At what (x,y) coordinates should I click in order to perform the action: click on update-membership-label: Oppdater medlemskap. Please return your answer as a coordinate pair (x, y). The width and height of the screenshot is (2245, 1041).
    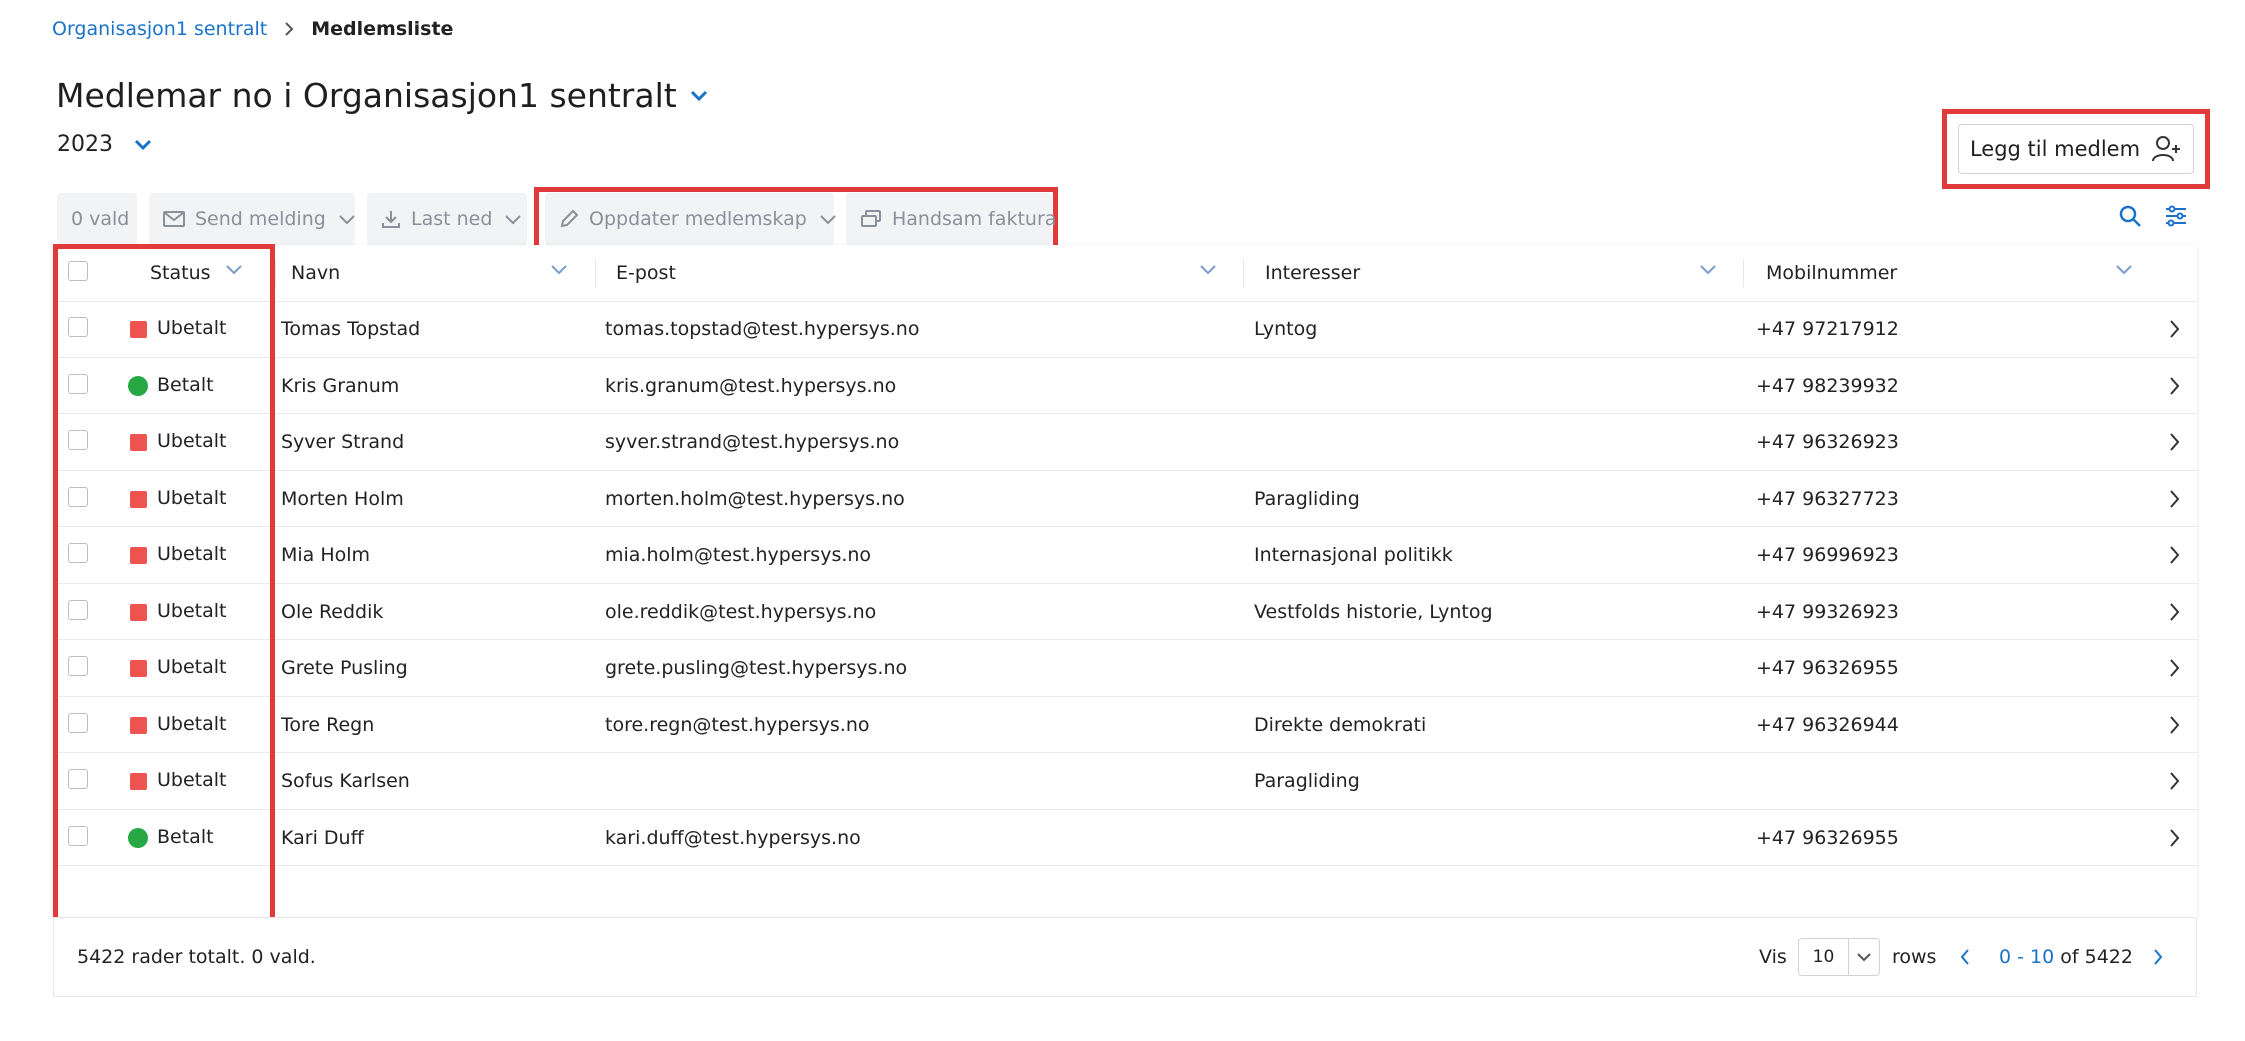
    Looking at the image, I should click on (698, 219).